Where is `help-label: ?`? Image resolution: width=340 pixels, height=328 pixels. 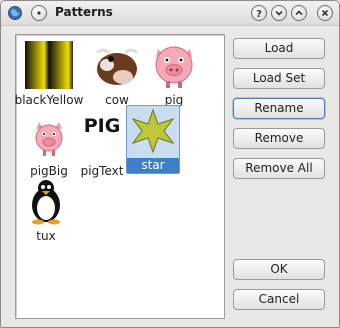
help-label: ? is located at coordinates (259, 14).